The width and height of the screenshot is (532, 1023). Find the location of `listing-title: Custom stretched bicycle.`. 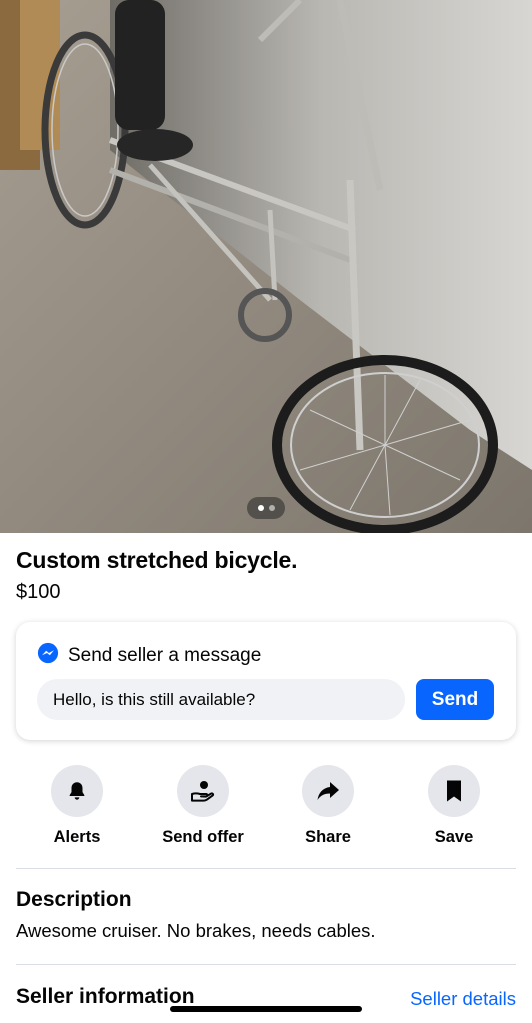

listing-title: Custom stretched bicycle. is located at coordinates (157, 560).